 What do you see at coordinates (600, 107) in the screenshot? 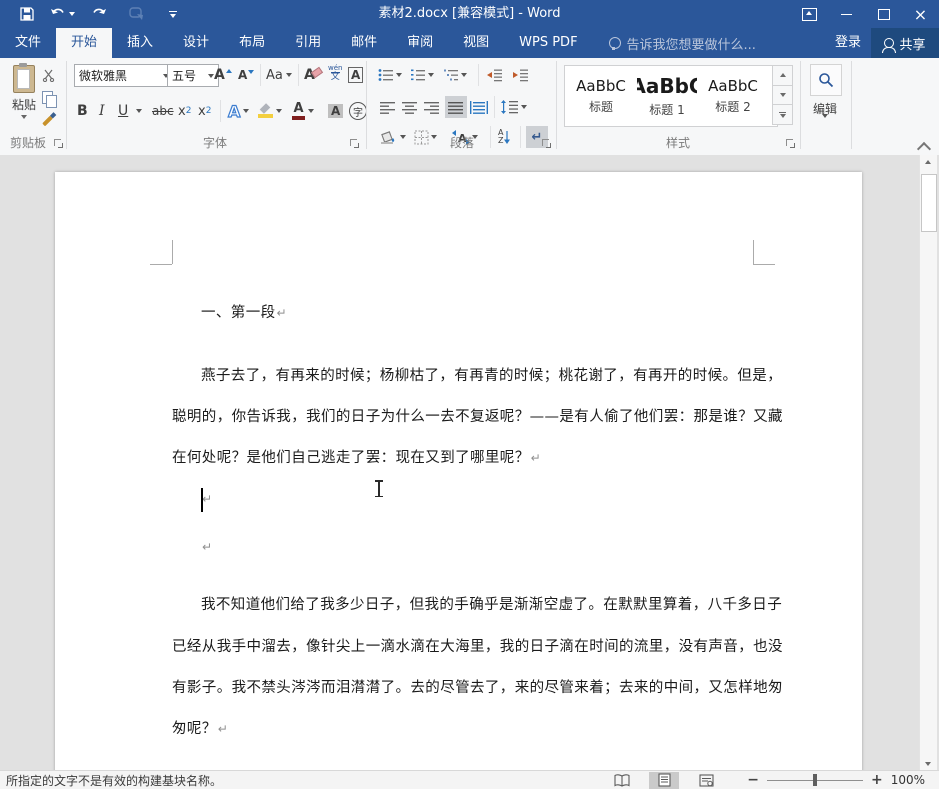
I see `style-name: 标题` at bounding box center [600, 107].